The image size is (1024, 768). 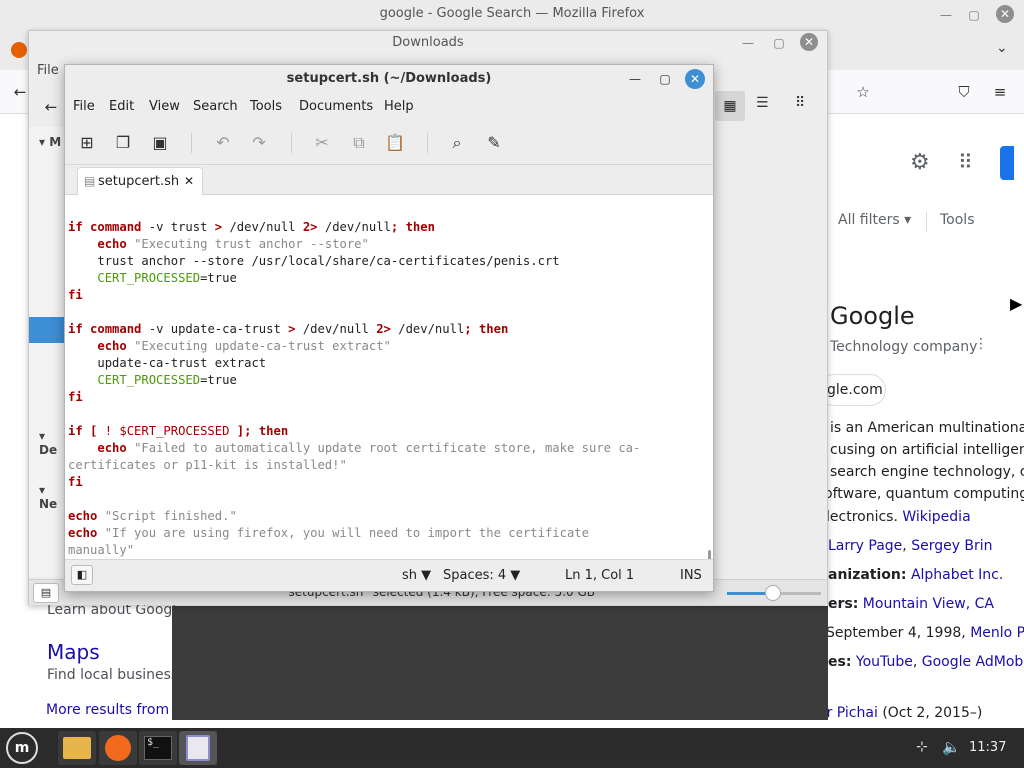 I want to click on cursor-position: Ln 1, Col 1, so click(x=599, y=575).